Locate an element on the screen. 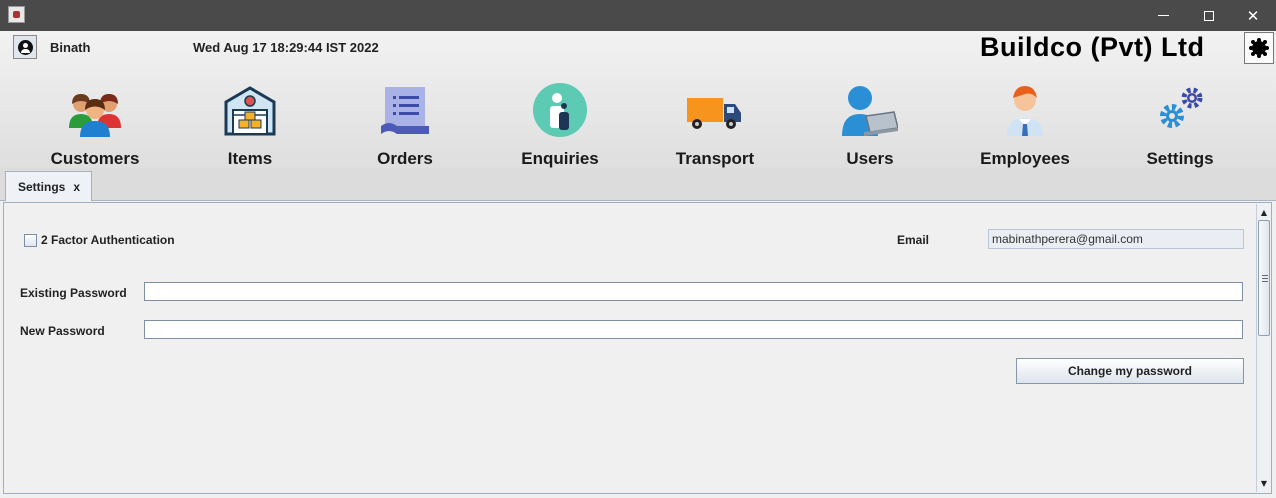 This screenshot has height=498, width=1276. gears-icon is located at coordinates (1181, 107).